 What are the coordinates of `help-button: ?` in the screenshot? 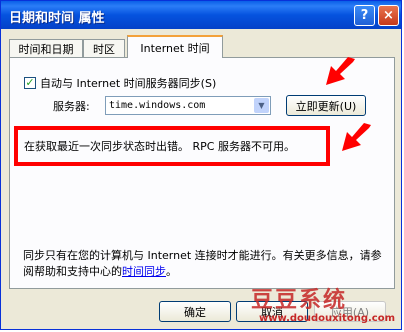 It's located at (364, 15).